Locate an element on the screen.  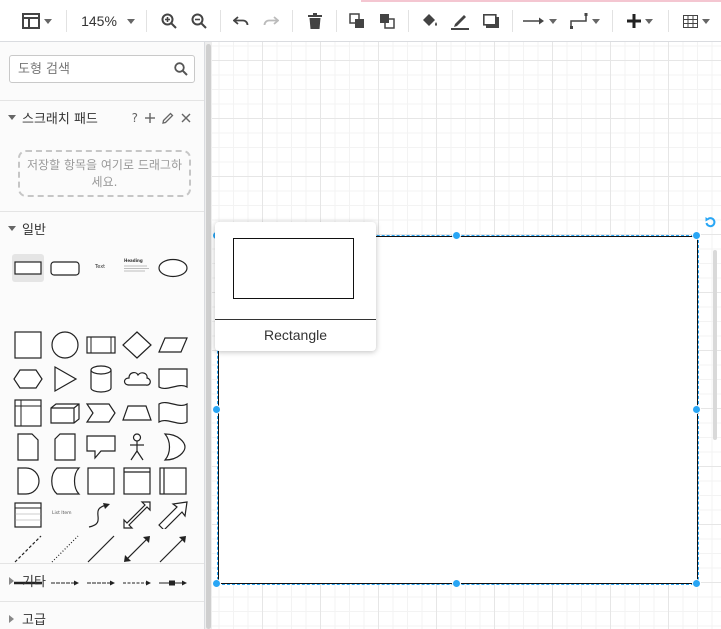
shape-directional-connector is located at coordinates (173, 549).